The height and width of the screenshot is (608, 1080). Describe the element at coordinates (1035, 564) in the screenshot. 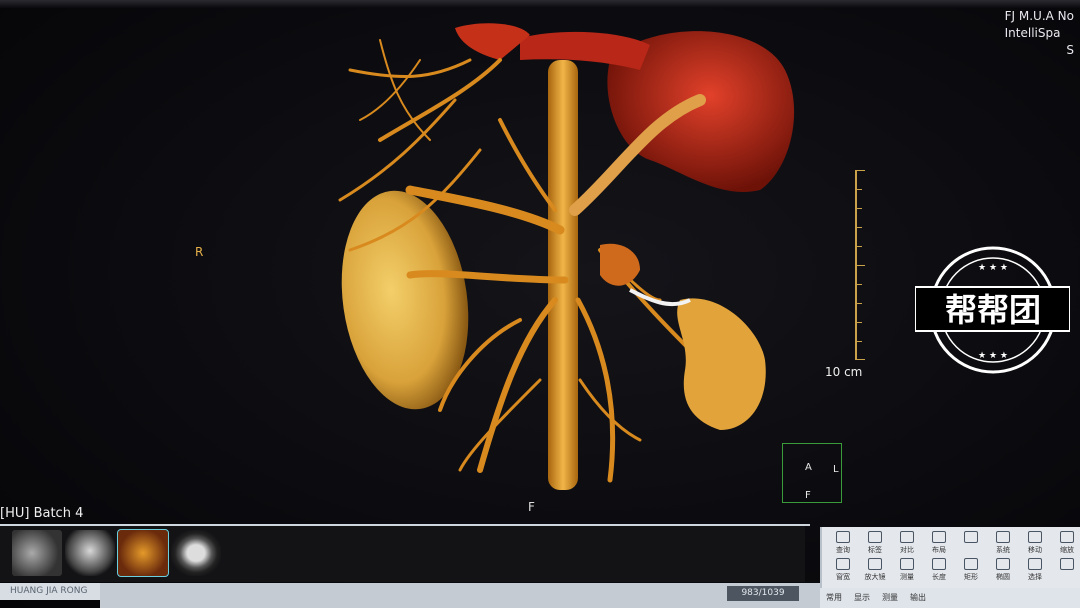

I see `select-icon` at that location.